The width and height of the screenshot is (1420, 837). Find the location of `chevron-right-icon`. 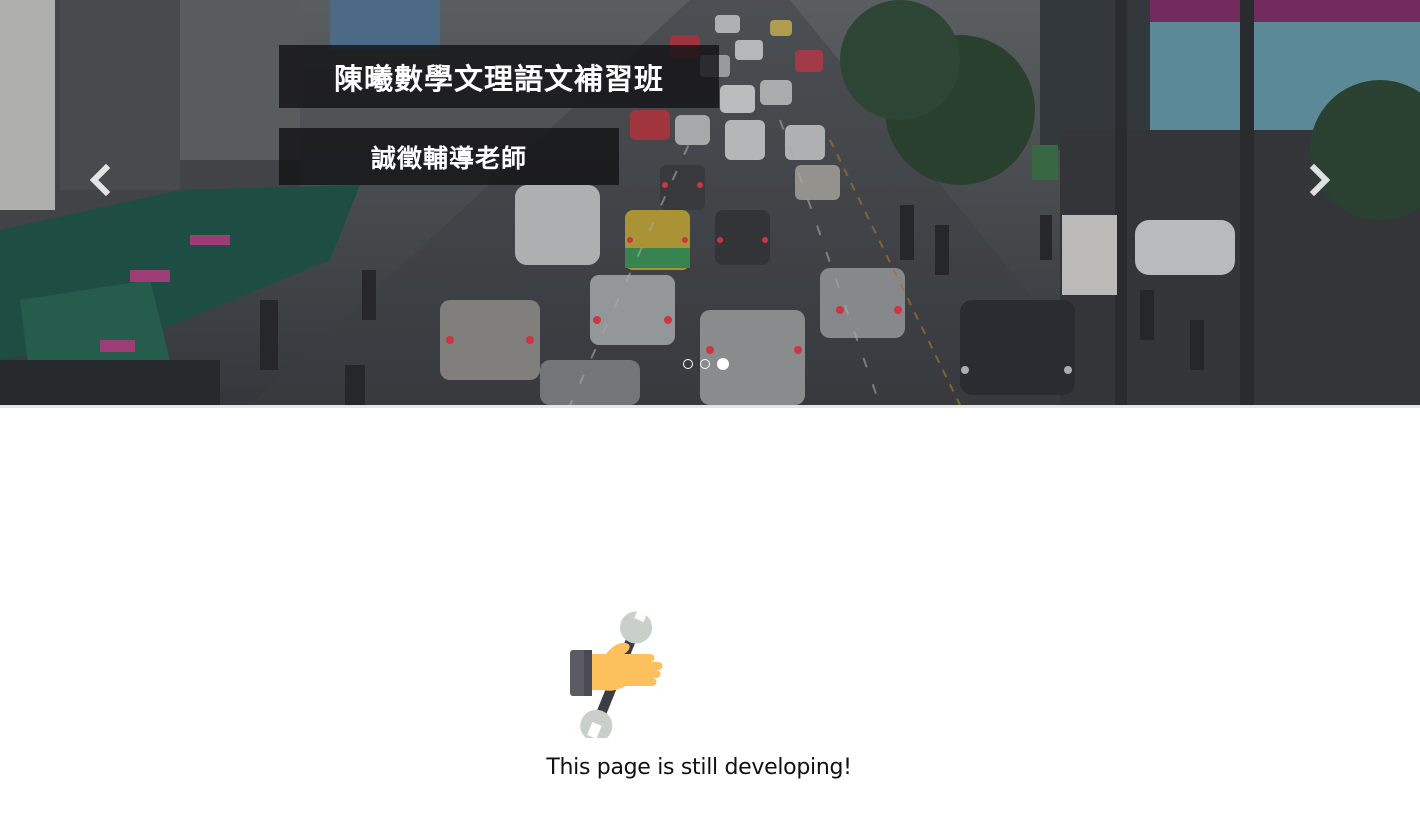

chevron-right-icon is located at coordinates (1320, 180).